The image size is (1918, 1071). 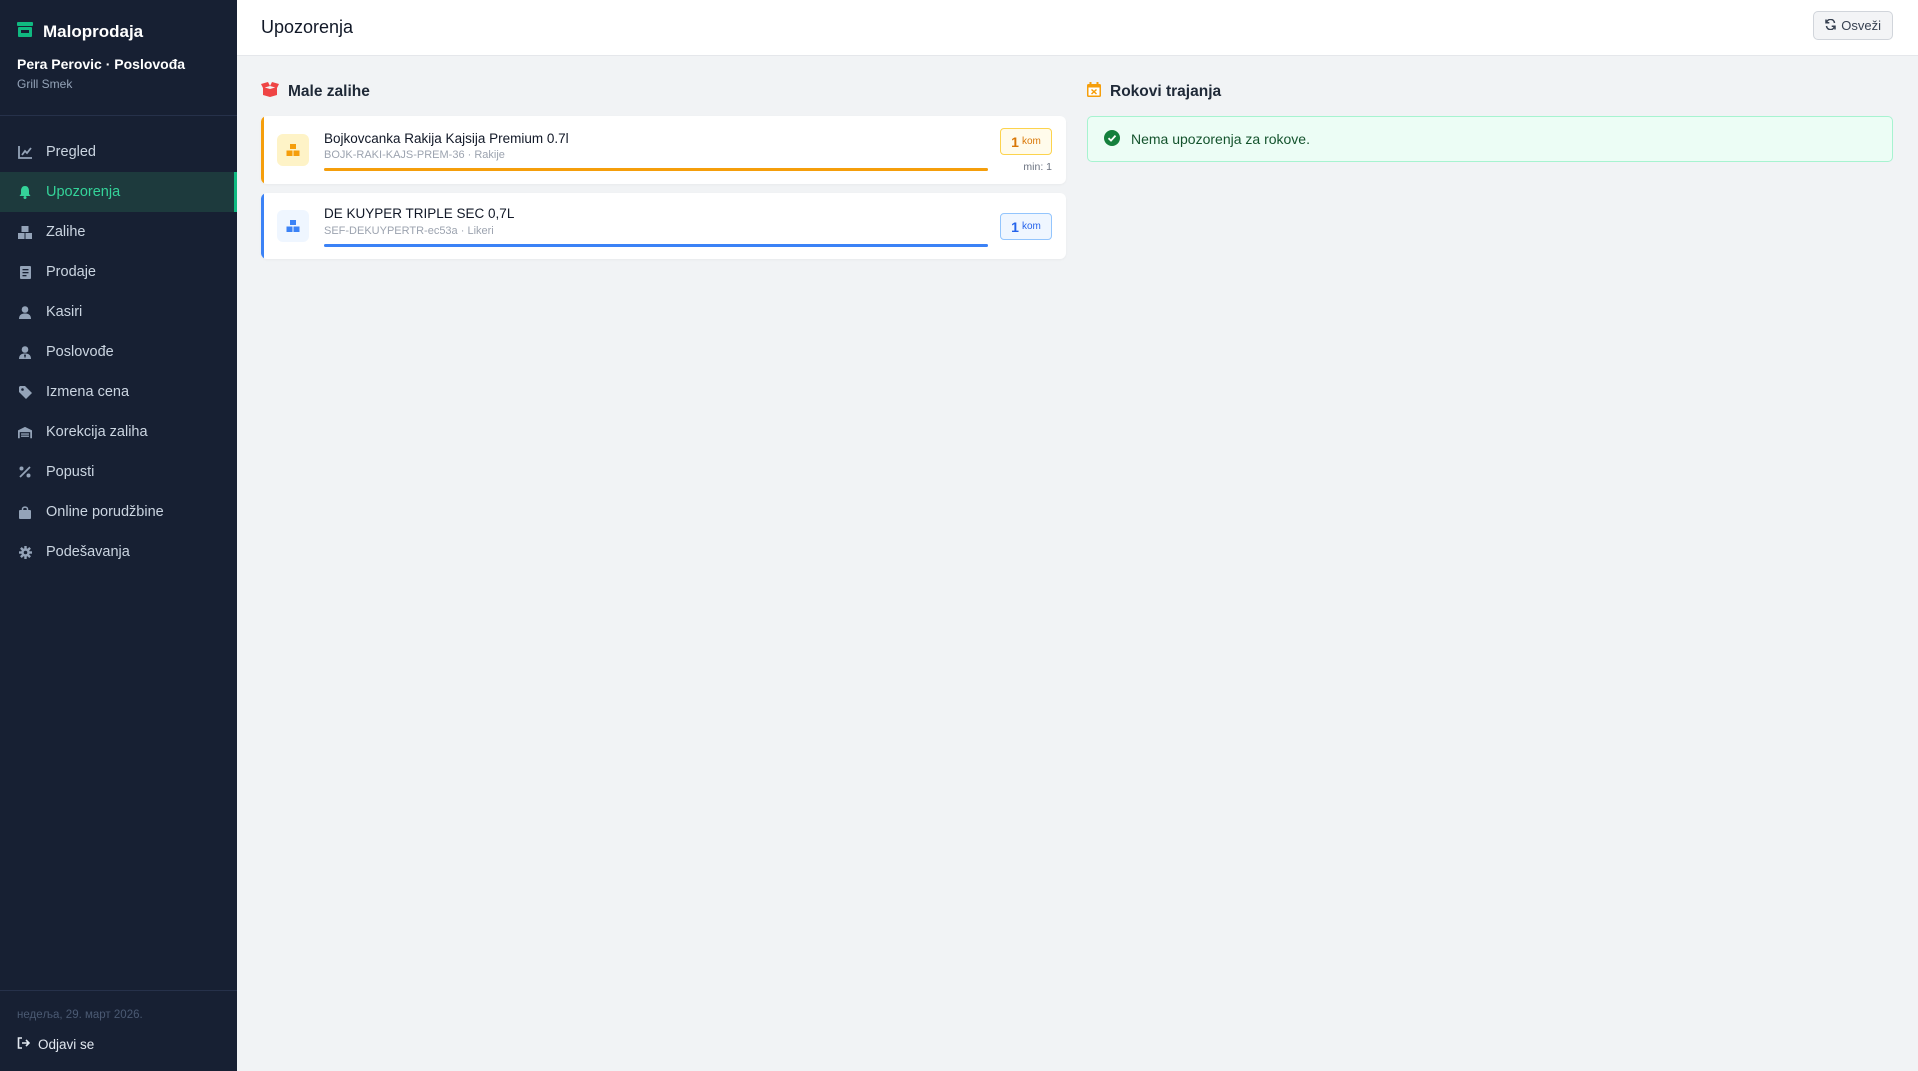 What do you see at coordinates (1094, 92) in the screenshot?
I see `calendar-x-icon` at bounding box center [1094, 92].